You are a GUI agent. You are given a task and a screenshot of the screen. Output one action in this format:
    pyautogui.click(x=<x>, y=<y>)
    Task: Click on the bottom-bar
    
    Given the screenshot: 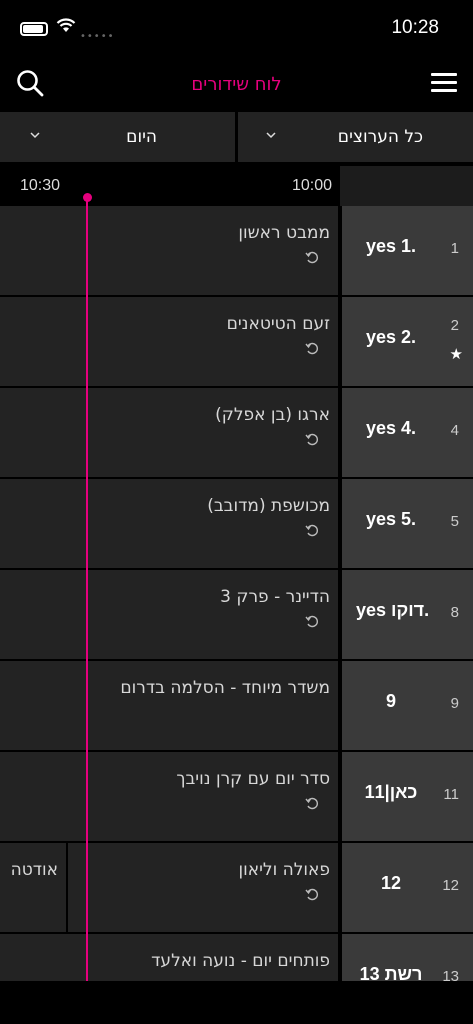 What is the action you would take?
    pyautogui.click(x=236, y=1002)
    